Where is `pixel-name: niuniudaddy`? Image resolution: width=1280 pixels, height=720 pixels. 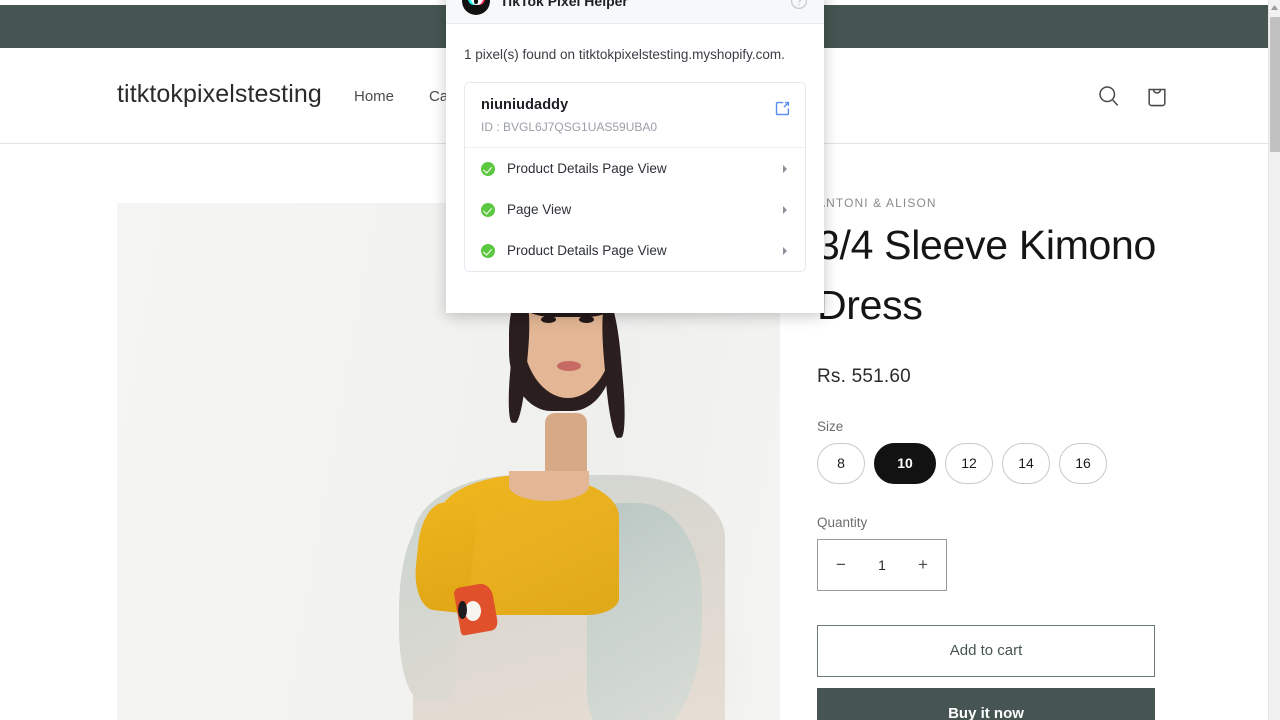 pixel-name: niuniudaddy is located at coordinates (525, 105).